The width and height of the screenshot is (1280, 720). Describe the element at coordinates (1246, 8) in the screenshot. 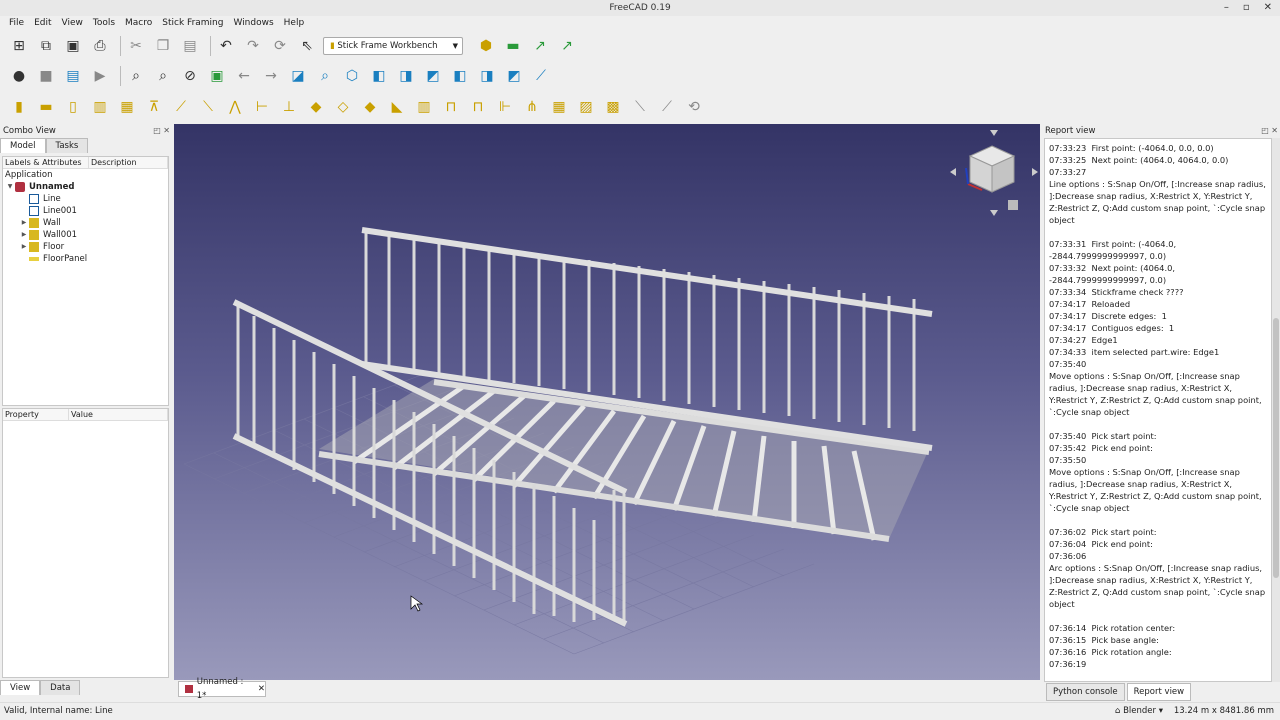

I see `maximize-icon: ▫` at that location.